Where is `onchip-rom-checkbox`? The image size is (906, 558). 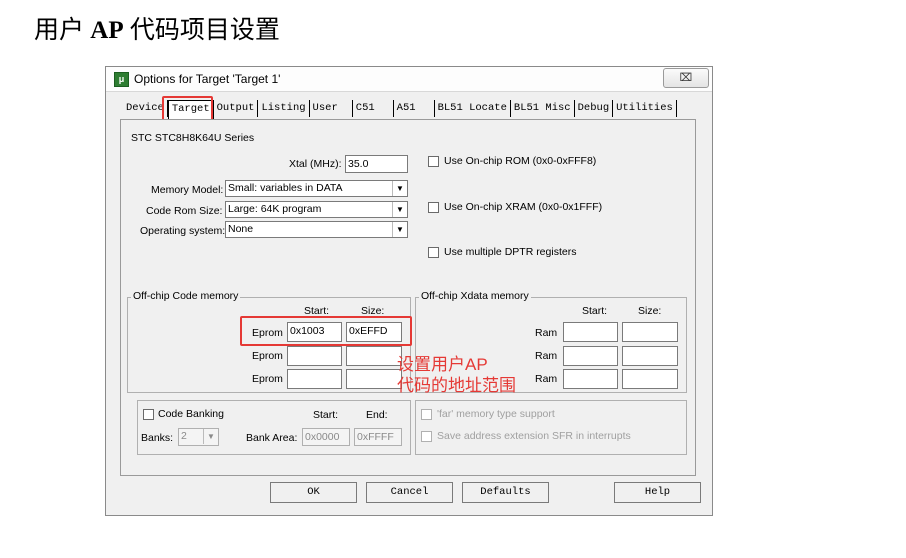
onchip-rom-checkbox is located at coordinates (433, 161).